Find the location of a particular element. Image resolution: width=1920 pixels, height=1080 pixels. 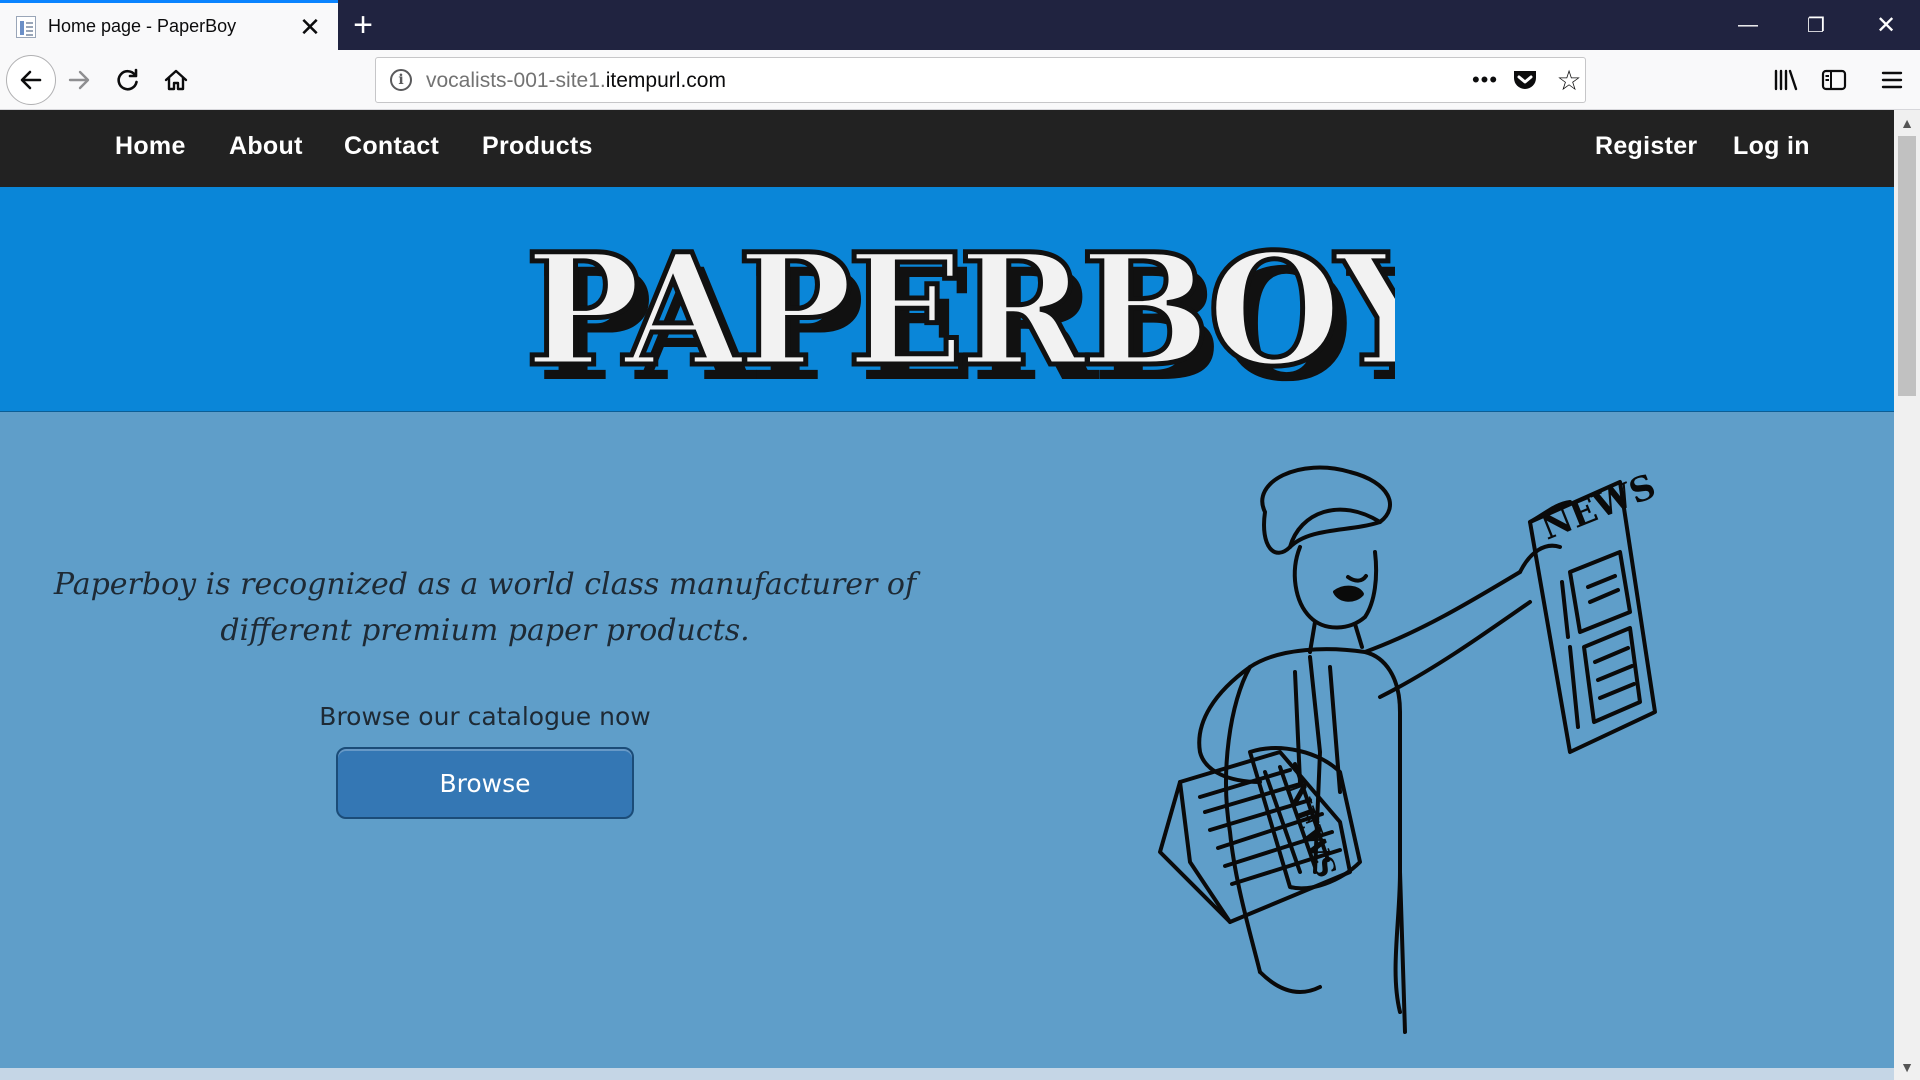

sidebar-button is located at coordinates (1834, 80).